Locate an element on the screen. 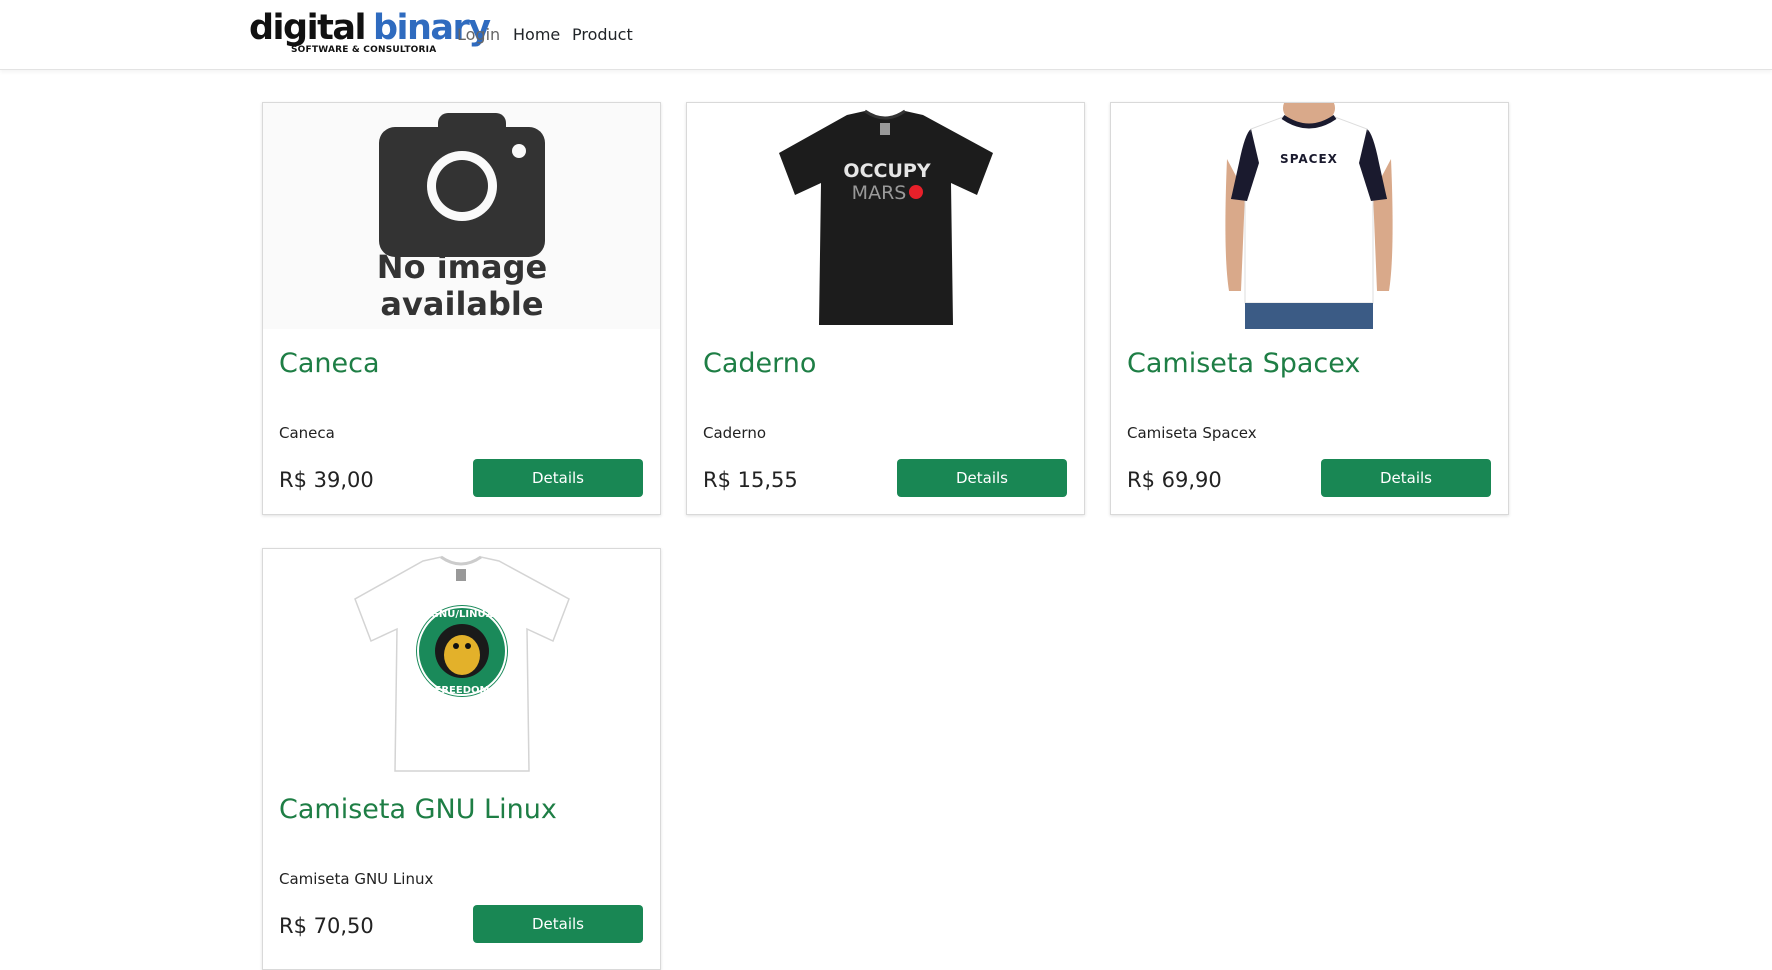 Image resolution: width=1772 pixels, height=970 pixels. man-in-tshirt-icon: SPACEX is located at coordinates (1309, 216).